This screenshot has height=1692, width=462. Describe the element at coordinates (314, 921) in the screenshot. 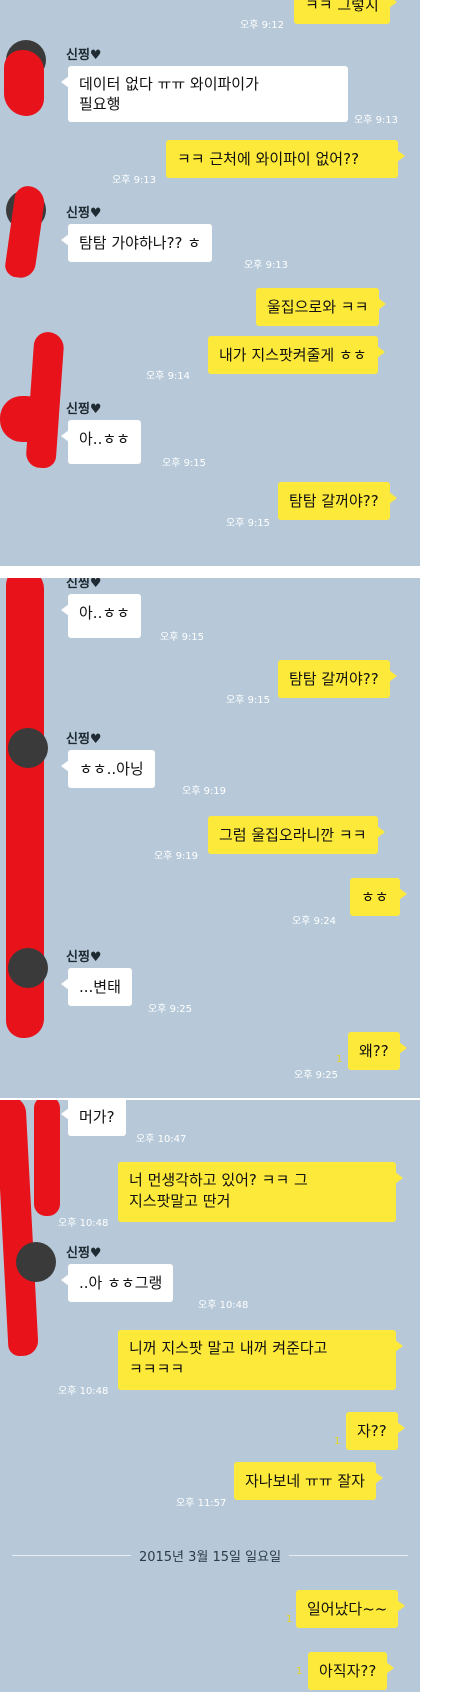

I see `message-time: 오후 9:24` at that location.